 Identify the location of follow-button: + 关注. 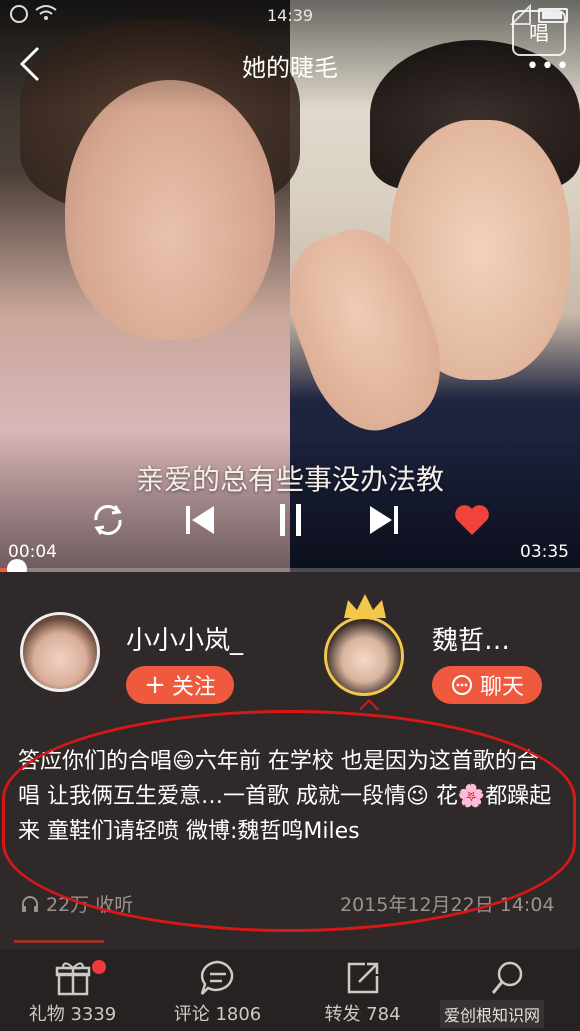
(180, 685).